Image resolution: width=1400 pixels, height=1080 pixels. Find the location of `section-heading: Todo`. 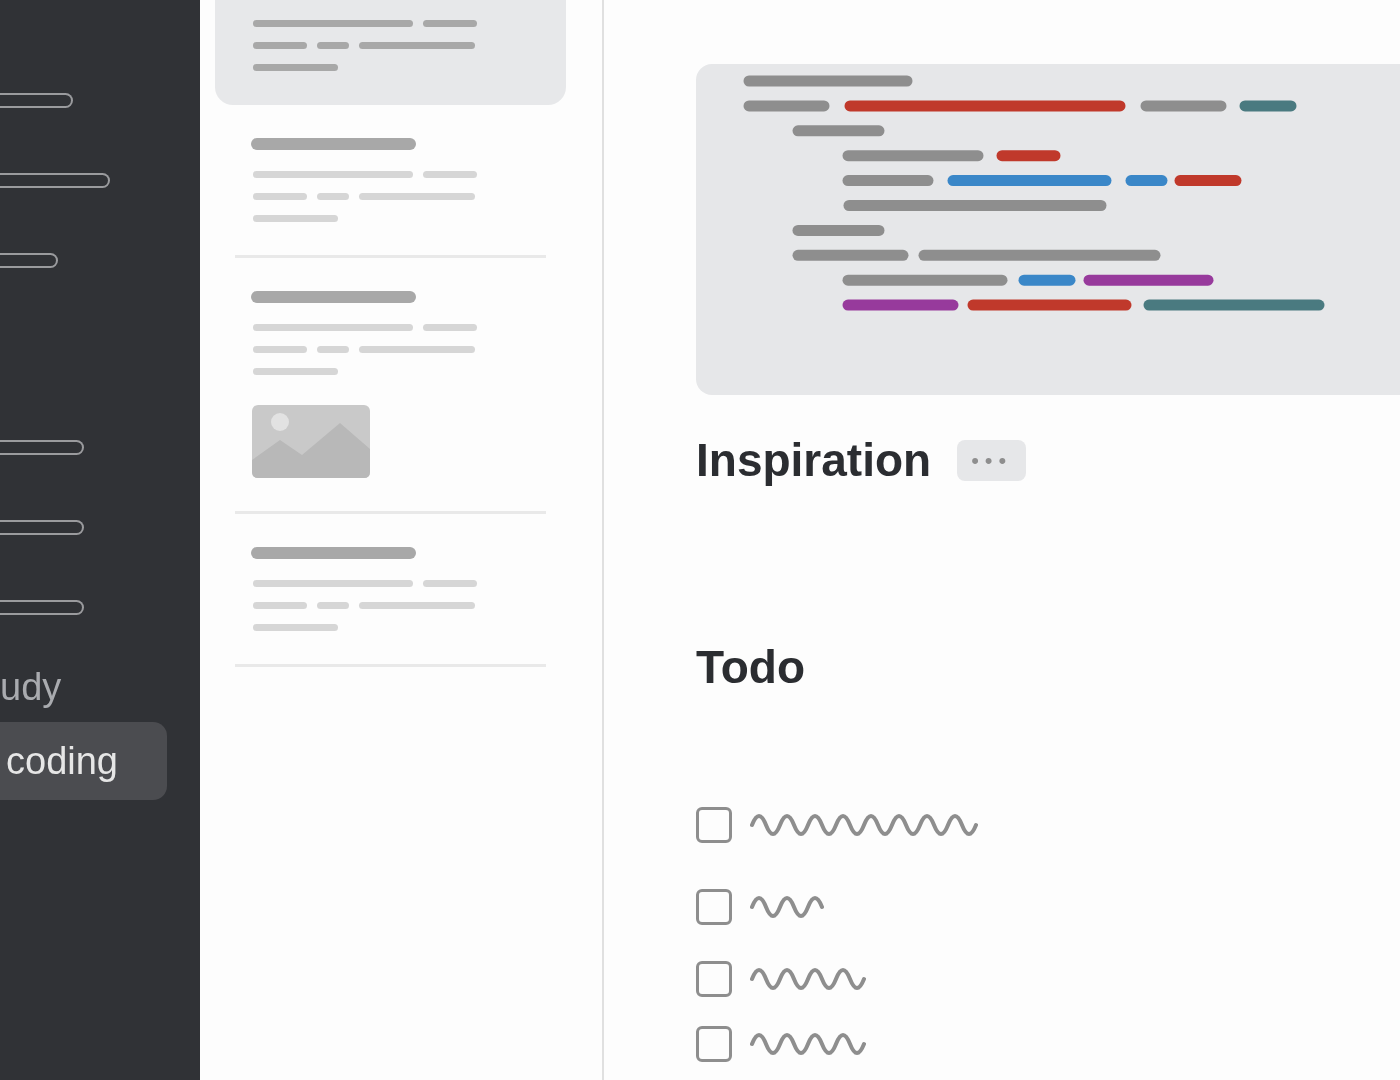

section-heading: Todo is located at coordinates (750, 667).